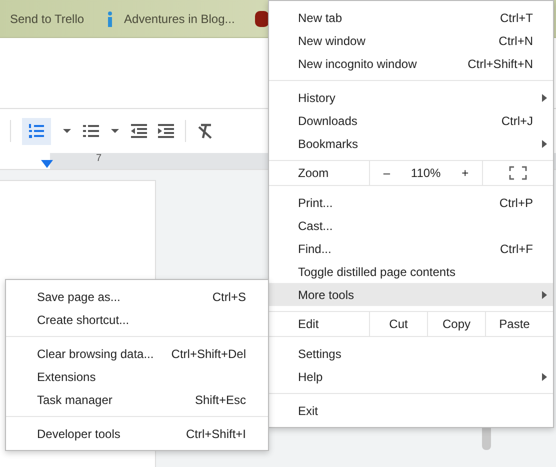 The height and width of the screenshot is (467, 556). I want to click on menu-item: History, so click(411, 97).